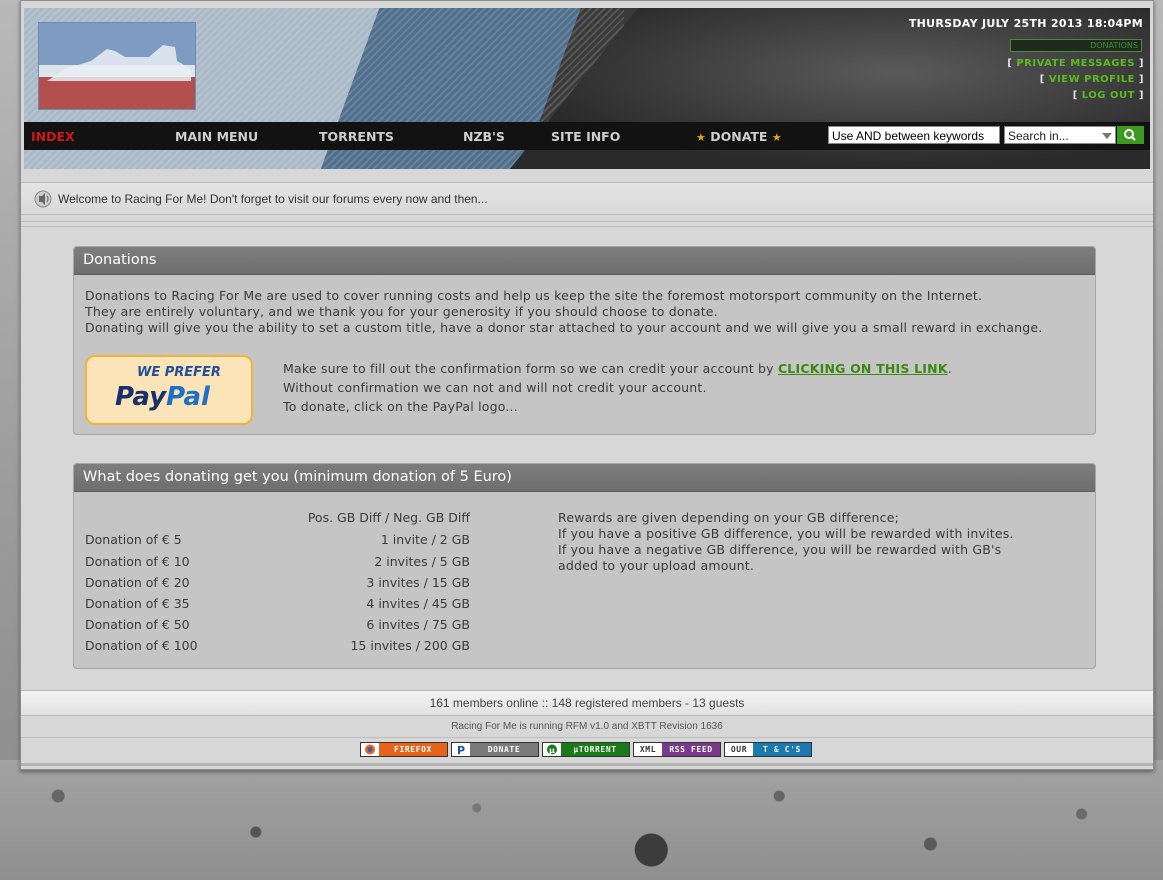 The height and width of the screenshot is (880, 1163). Describe the element at coordinates (739, 136) in the screenshot. I see `nav-donate: ★ DONATE ★` at that location.